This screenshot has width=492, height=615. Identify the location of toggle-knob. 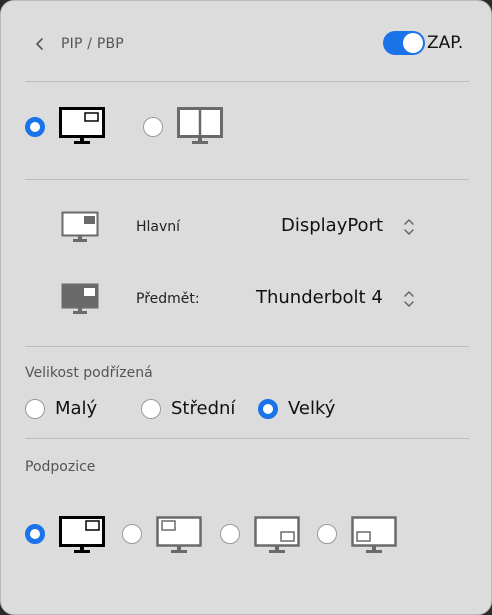
(413, 43).